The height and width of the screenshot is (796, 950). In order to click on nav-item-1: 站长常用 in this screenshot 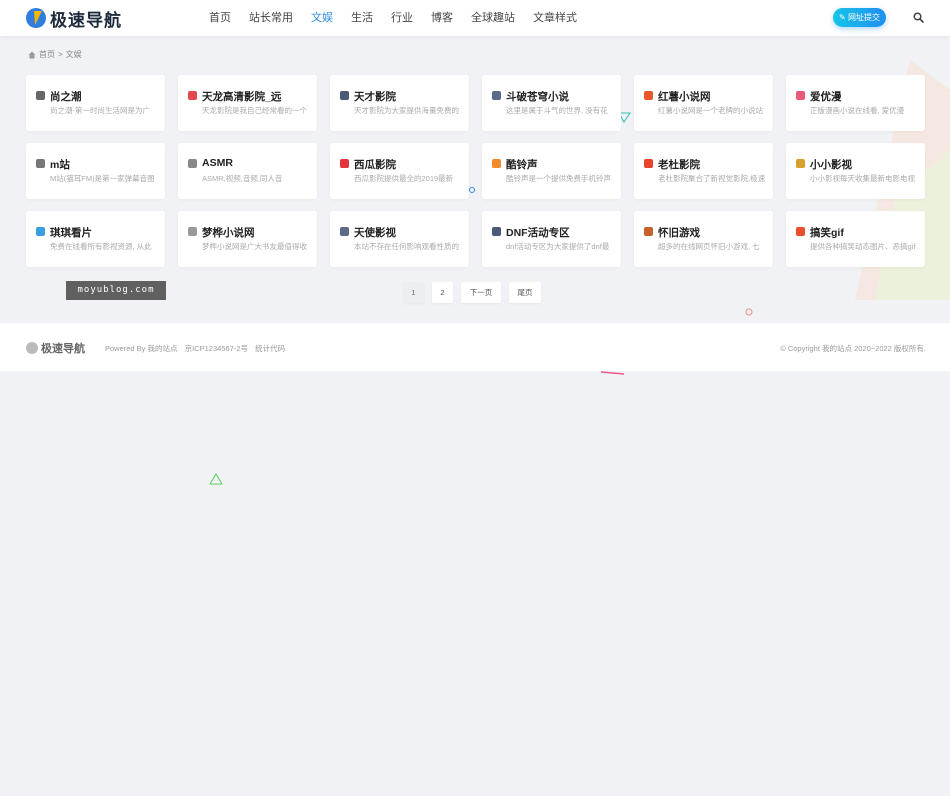, I will do `click(271, 18)`.